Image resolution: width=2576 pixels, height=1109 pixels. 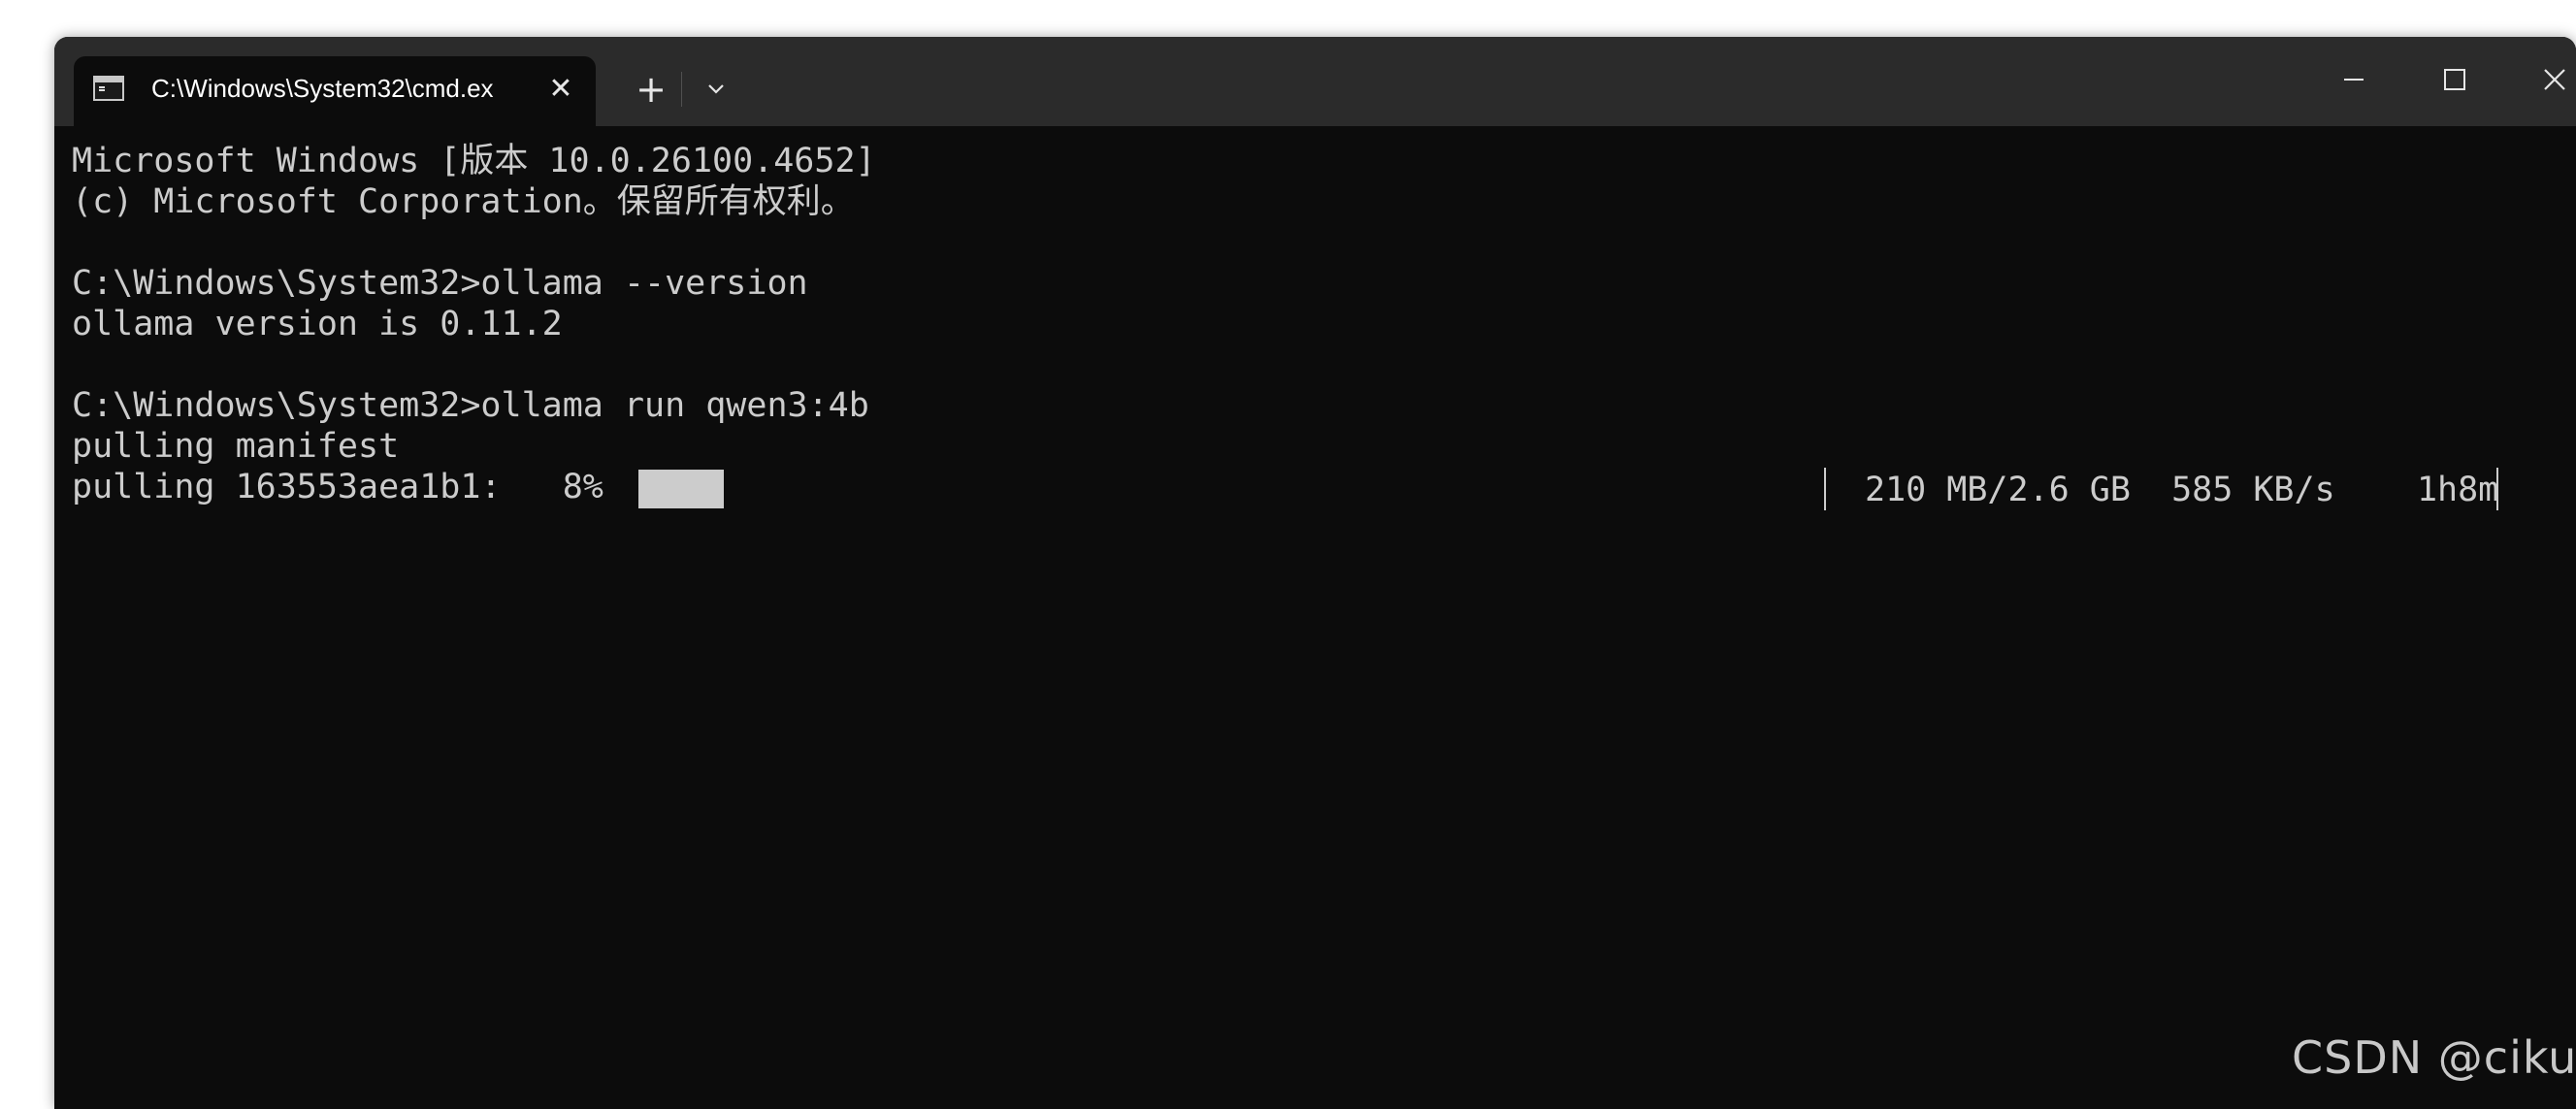 What do you see at coordinates (323, 88) in the screenshot?
I see `tab-title: C:\Windows\System32\cmd.ex` at bounding box center [323, 88].